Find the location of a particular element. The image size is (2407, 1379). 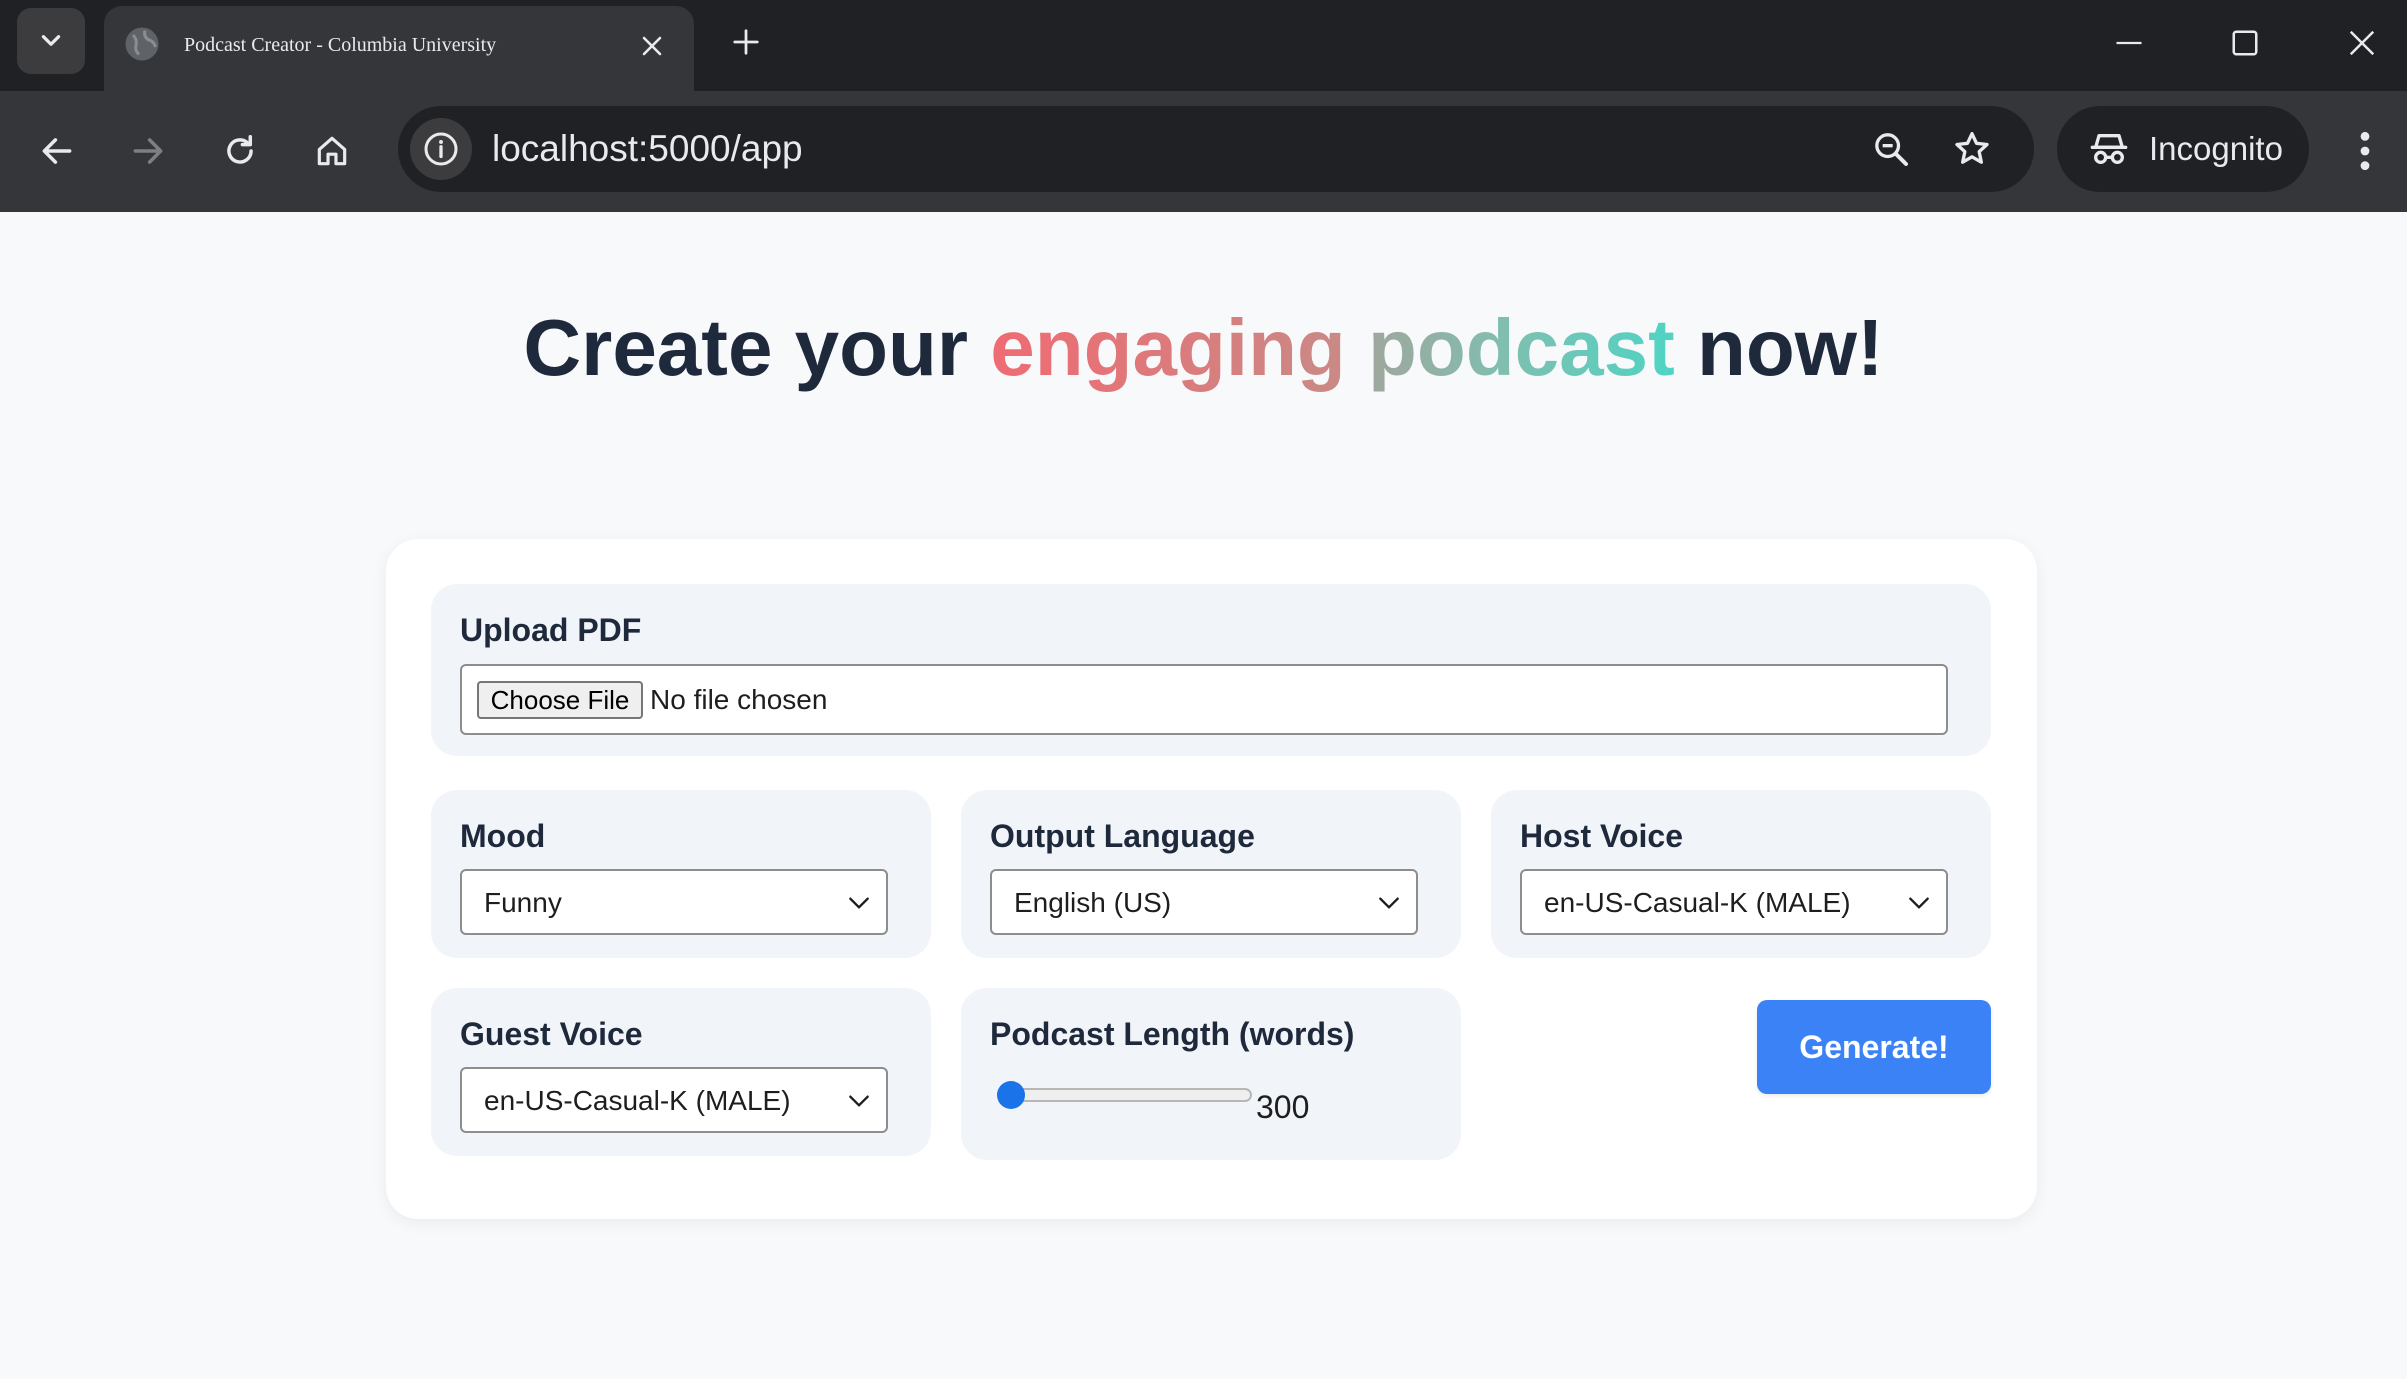

address-bar: localhost:5000/app is located at coordinates (1216, 149).